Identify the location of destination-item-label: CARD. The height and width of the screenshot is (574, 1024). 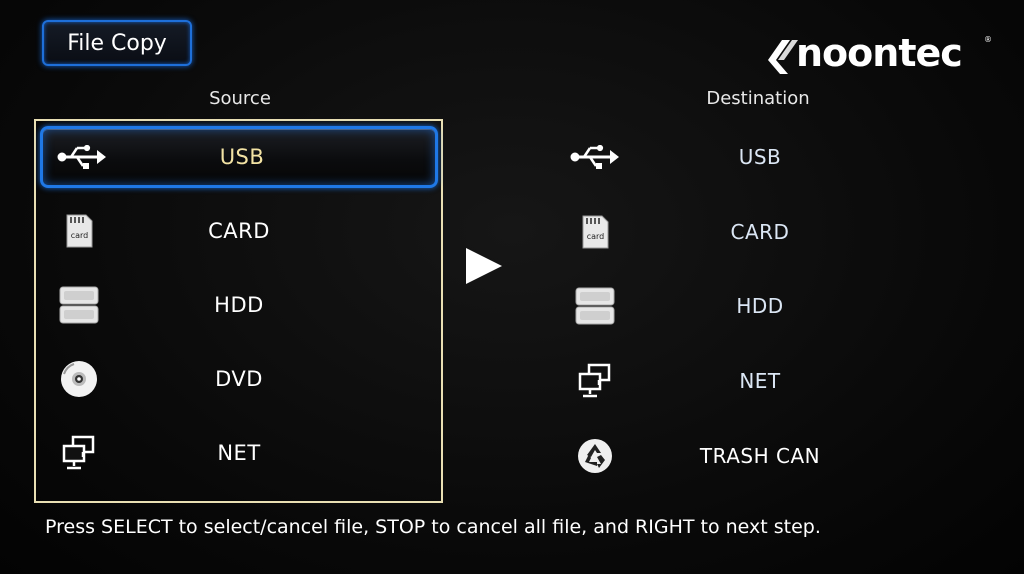
(760, 232).